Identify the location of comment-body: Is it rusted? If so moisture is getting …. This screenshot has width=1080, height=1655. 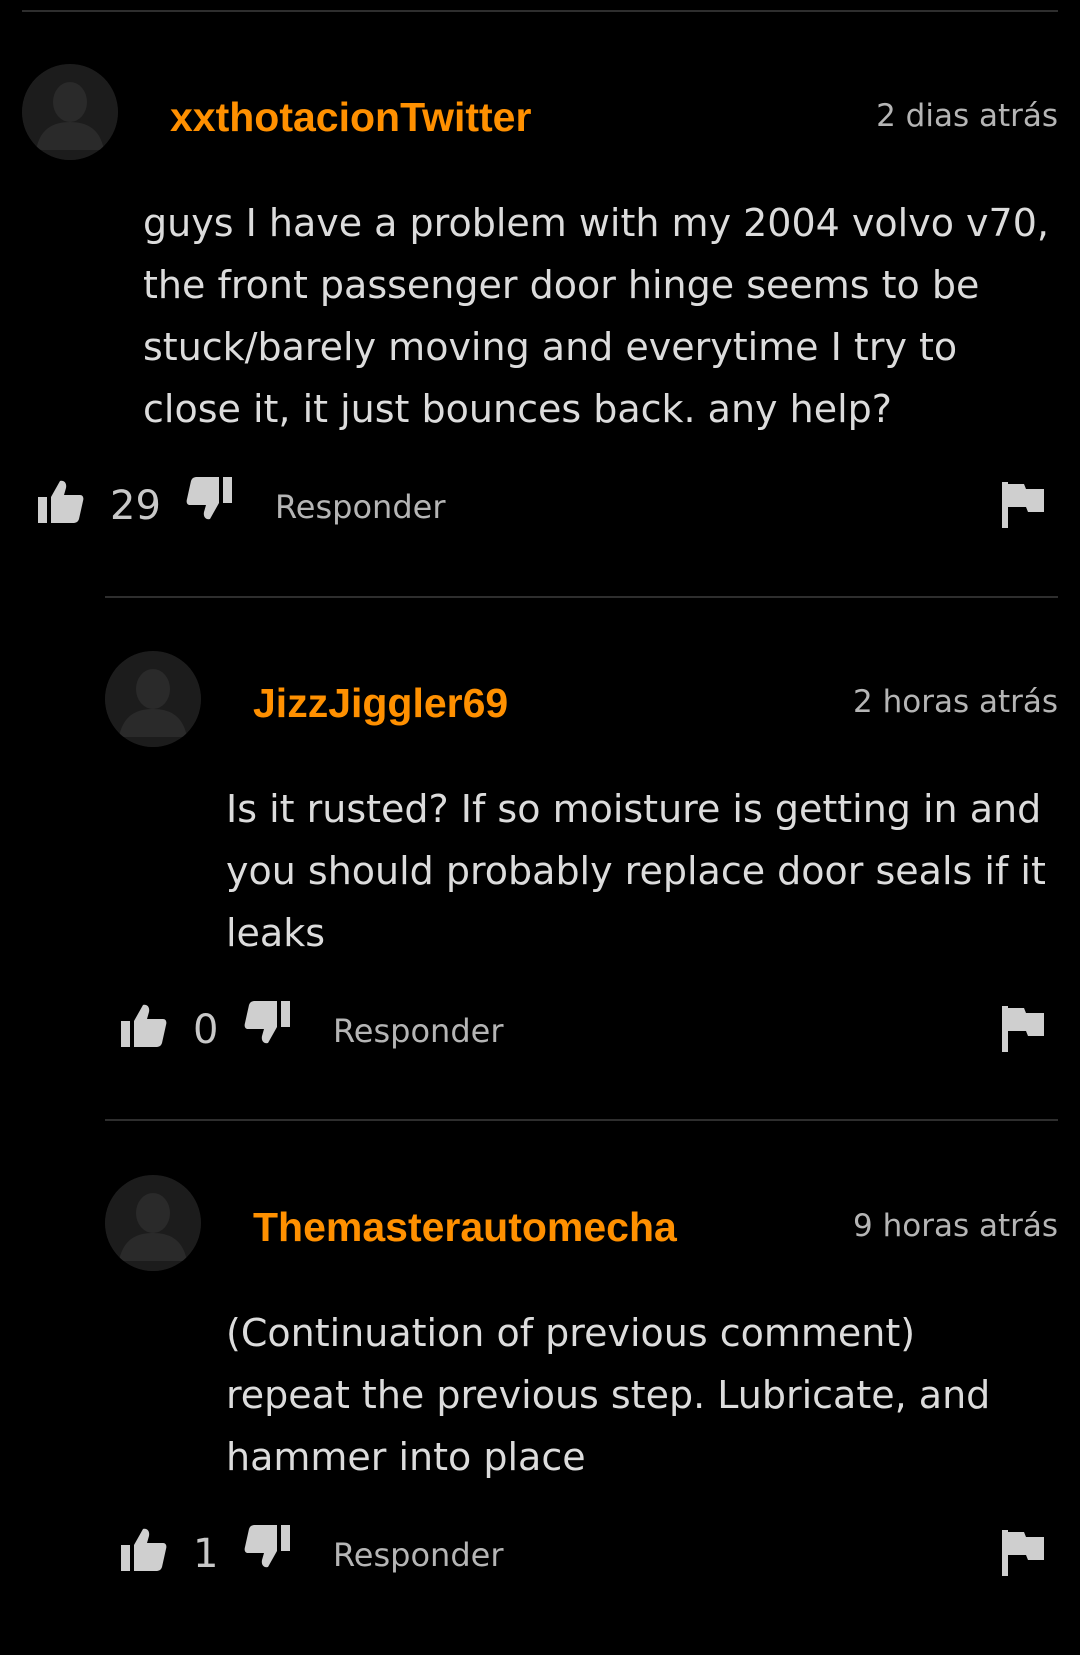
(636, 871).